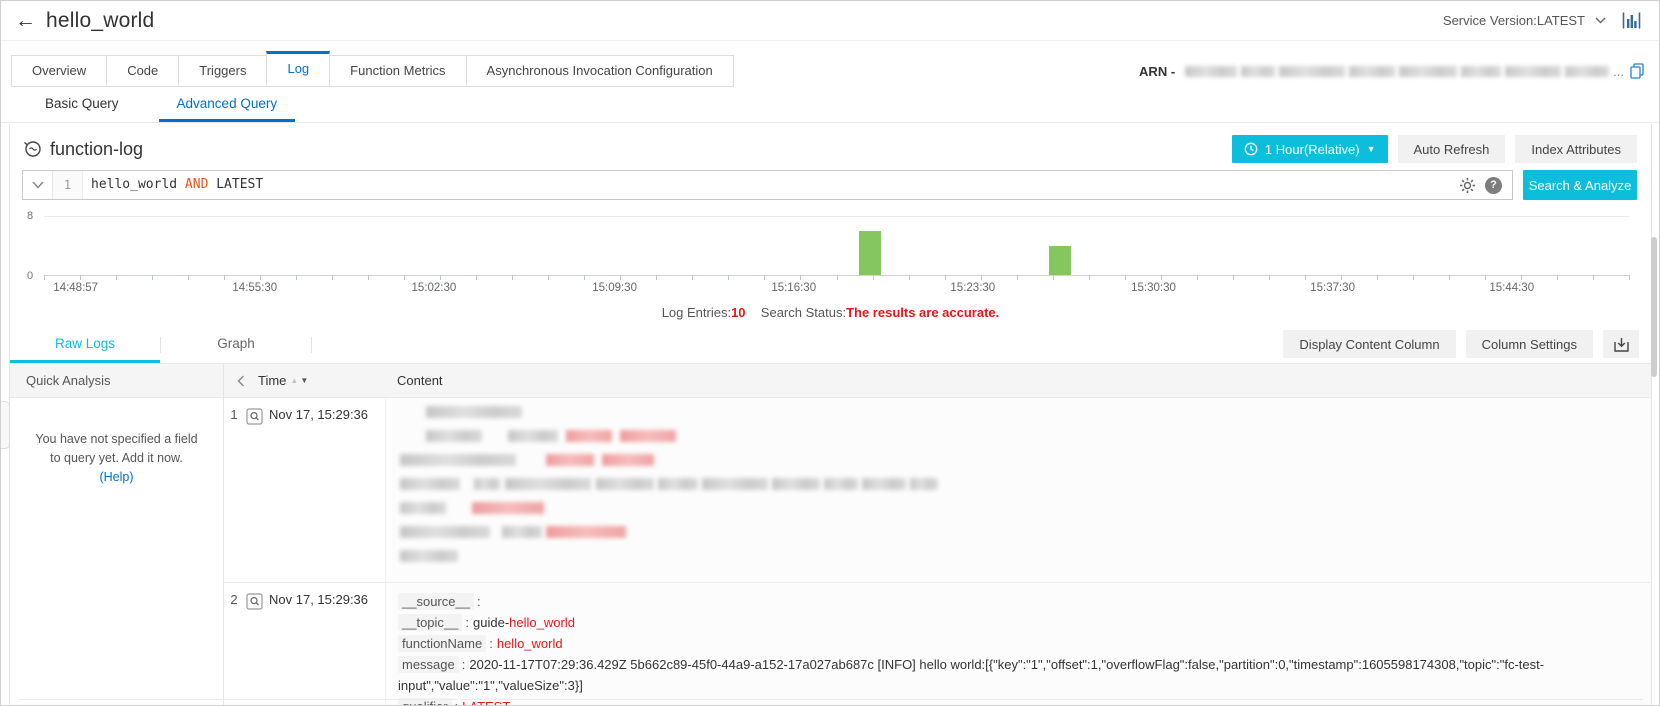 The width and height of the screenshot is (1660, 706). What do you see at coordinates (1621, 344) in the screenshot?
I see `download-button` at bounding box center [1621, 344].